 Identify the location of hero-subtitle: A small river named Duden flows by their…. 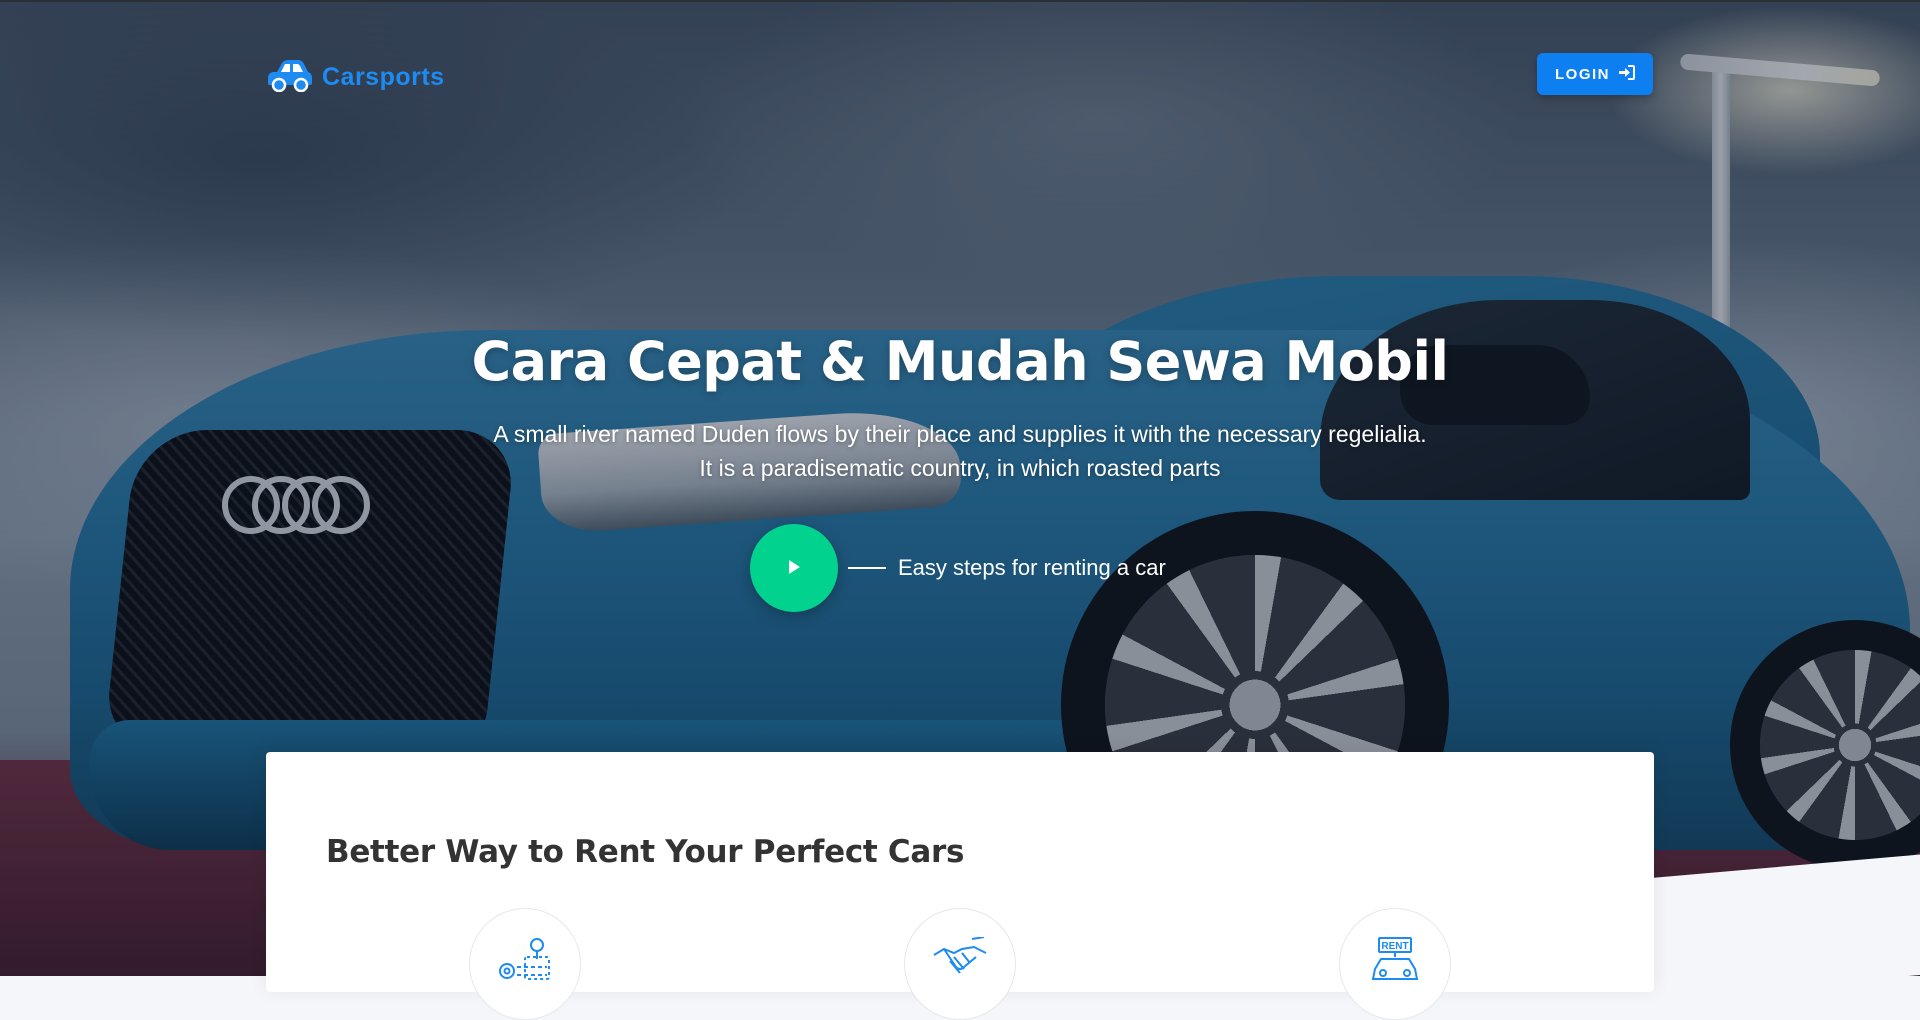
(960, 451).